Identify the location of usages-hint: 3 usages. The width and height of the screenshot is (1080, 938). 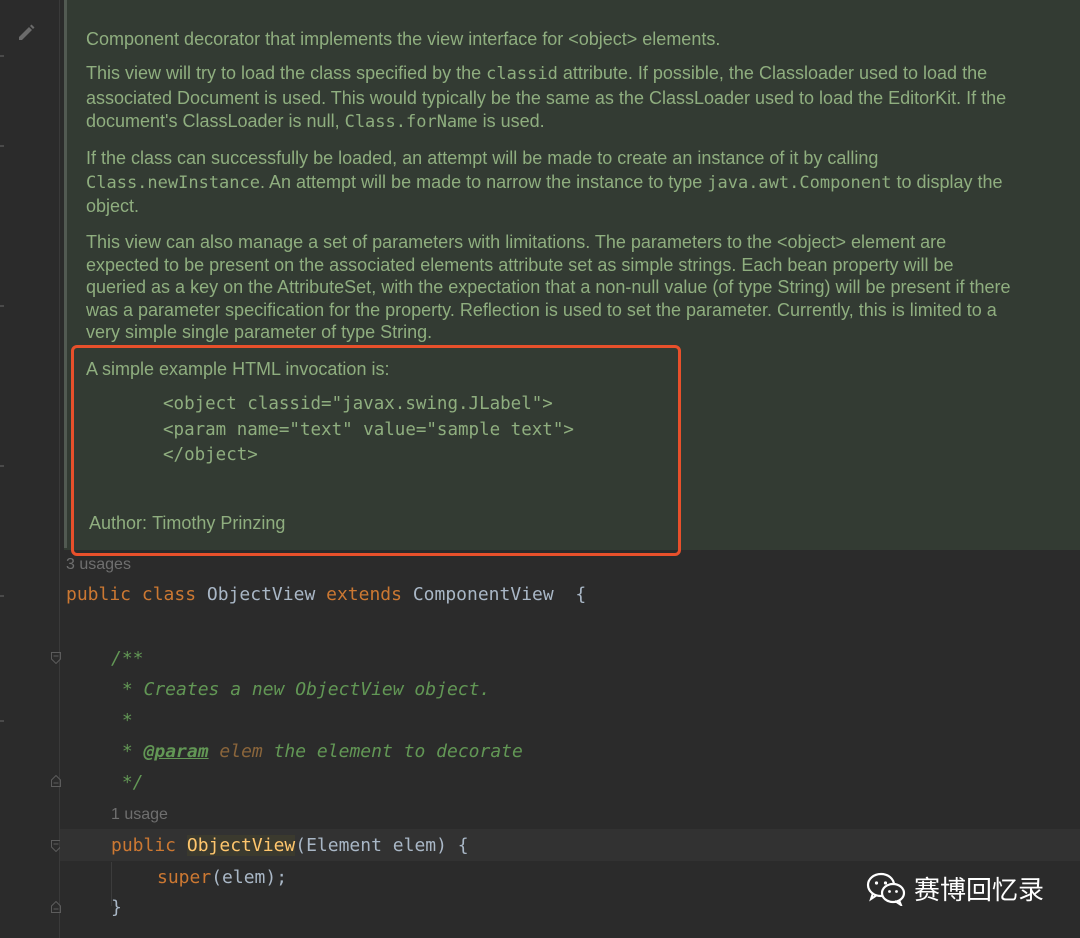
(98, 565).